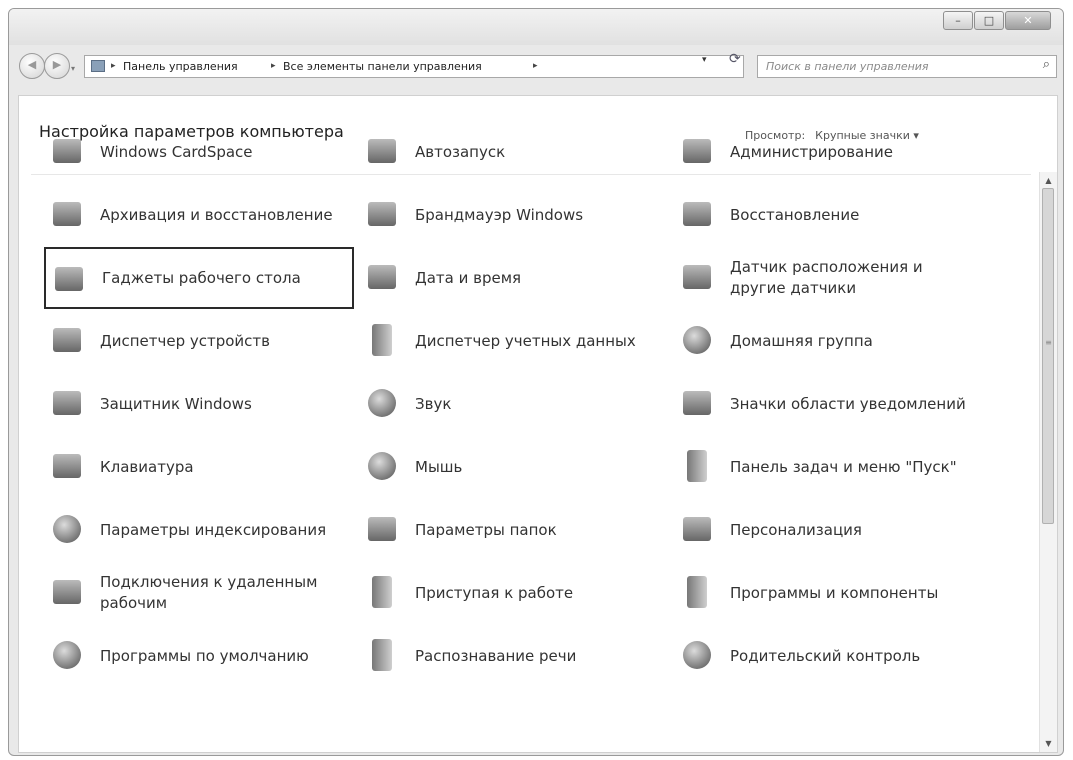 Image resolution: width=1073 pixels, height=760 pixels. I want to click on control-panel-item: Мышь, so click(514, 467).